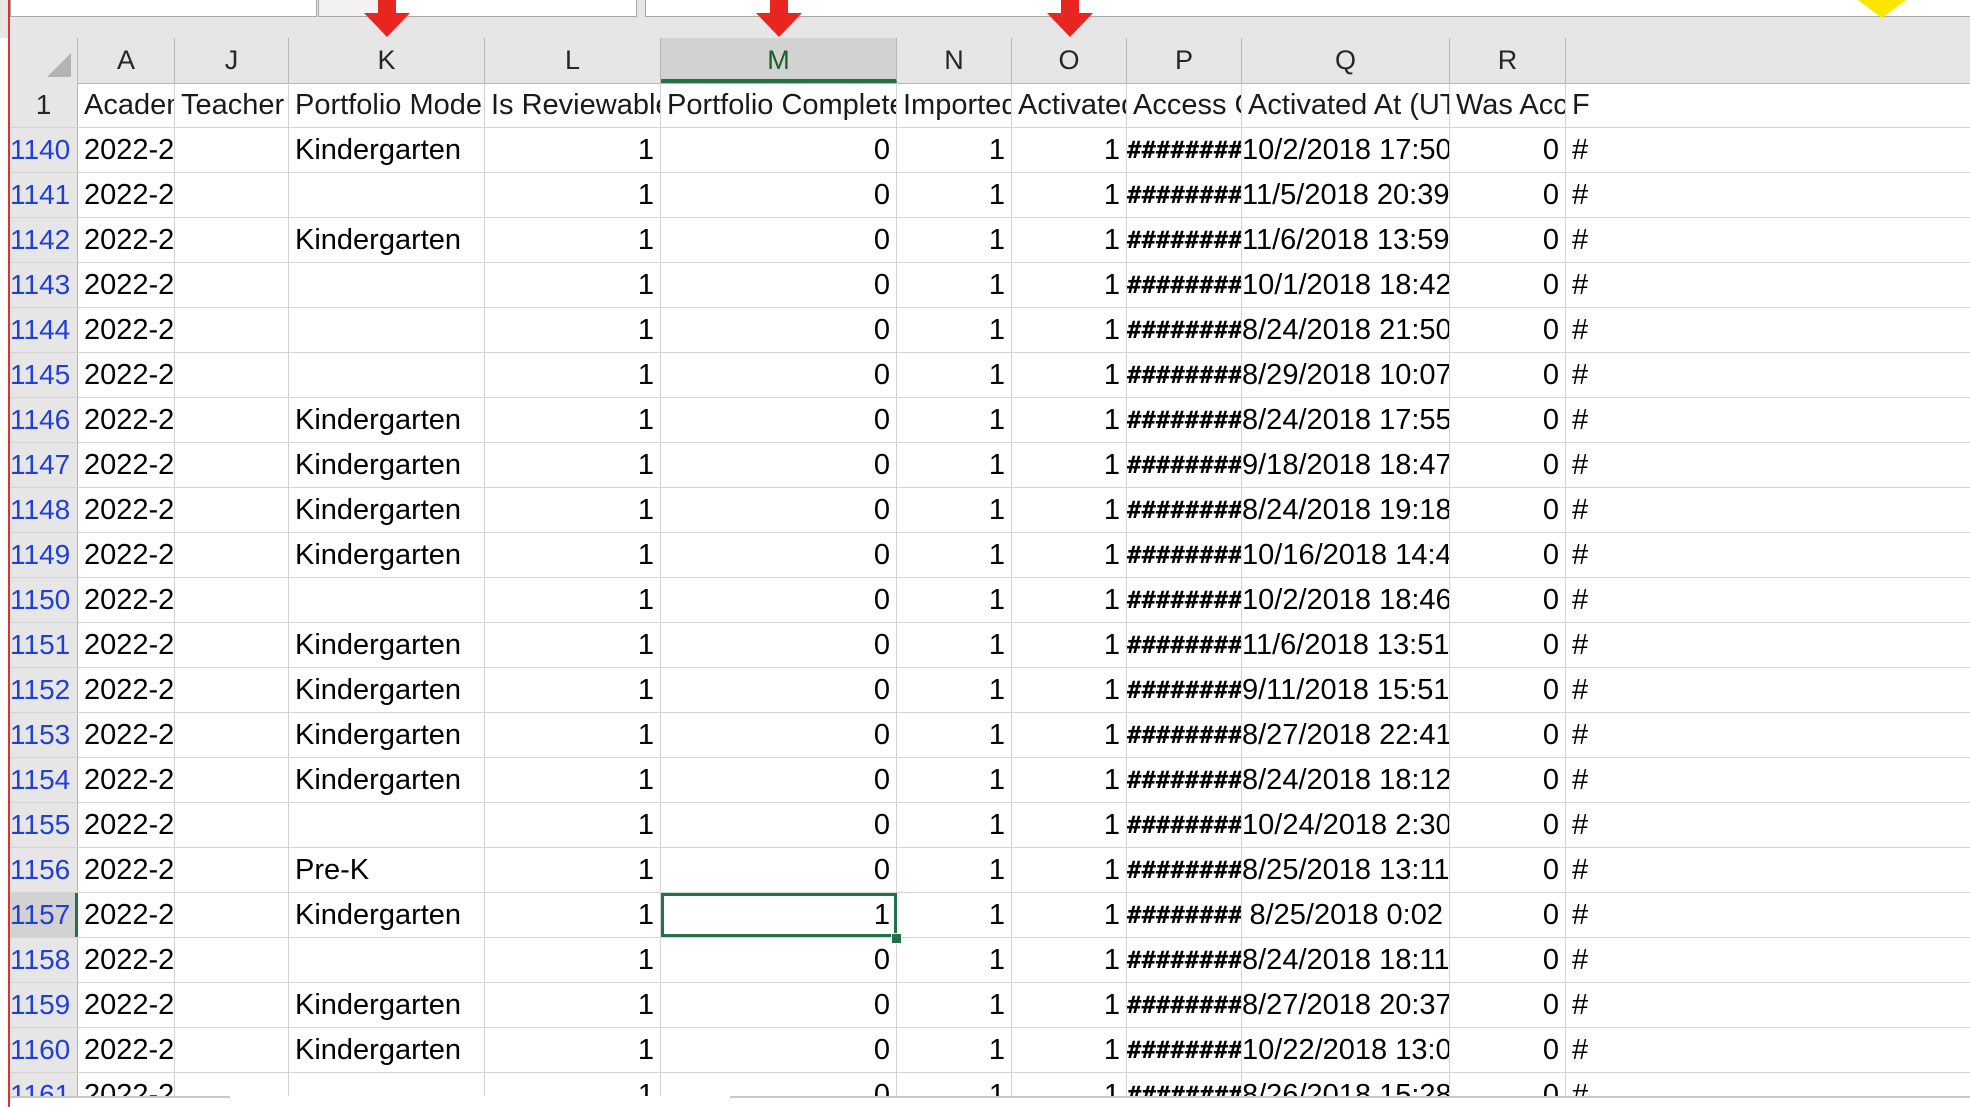 This screenshot has width=1970, height=1107. Describe the element at coordinates (1346, 555) in the screenshot. I see `table-cell: 10/16/2018 14:40` at that location.